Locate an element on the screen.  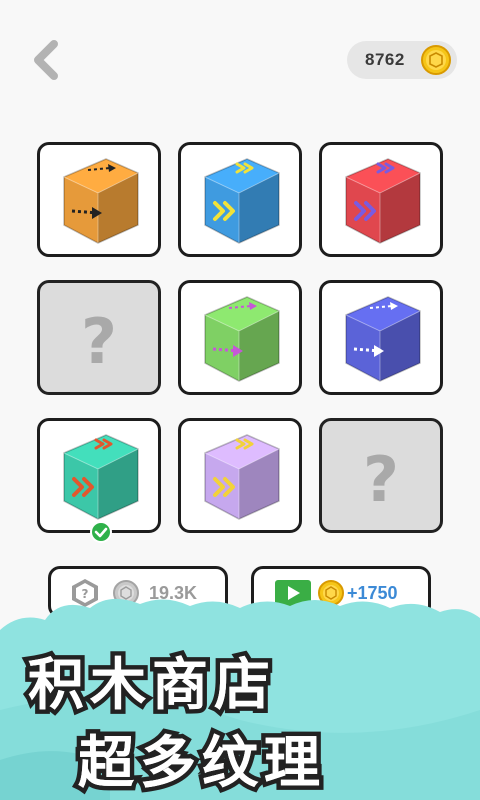
coin-balance: 8762 is located at coordinates (402, 60).